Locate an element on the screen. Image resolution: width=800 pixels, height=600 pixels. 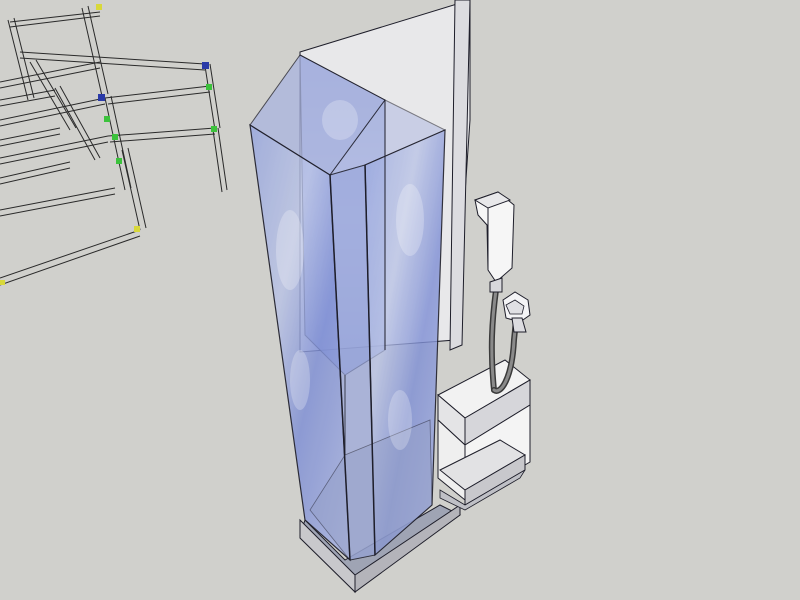
scaffold-rails is located at coordinates (114, 145).